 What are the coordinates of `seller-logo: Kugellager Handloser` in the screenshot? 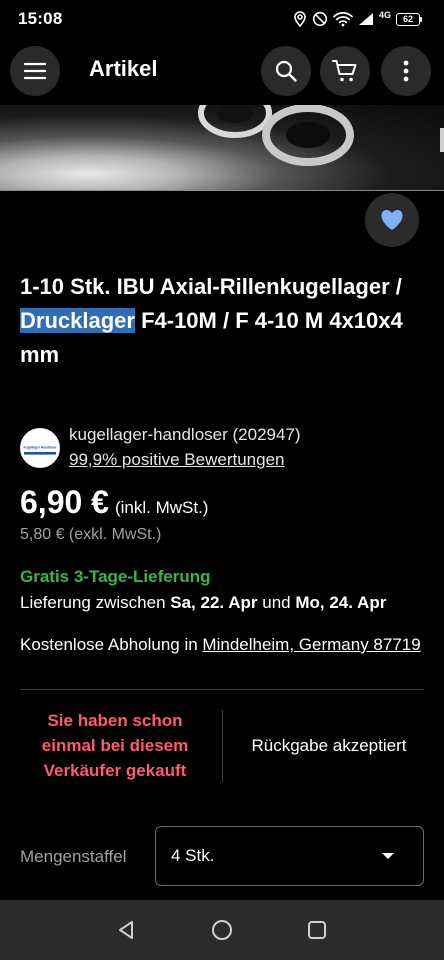 It's located at (40, 449).